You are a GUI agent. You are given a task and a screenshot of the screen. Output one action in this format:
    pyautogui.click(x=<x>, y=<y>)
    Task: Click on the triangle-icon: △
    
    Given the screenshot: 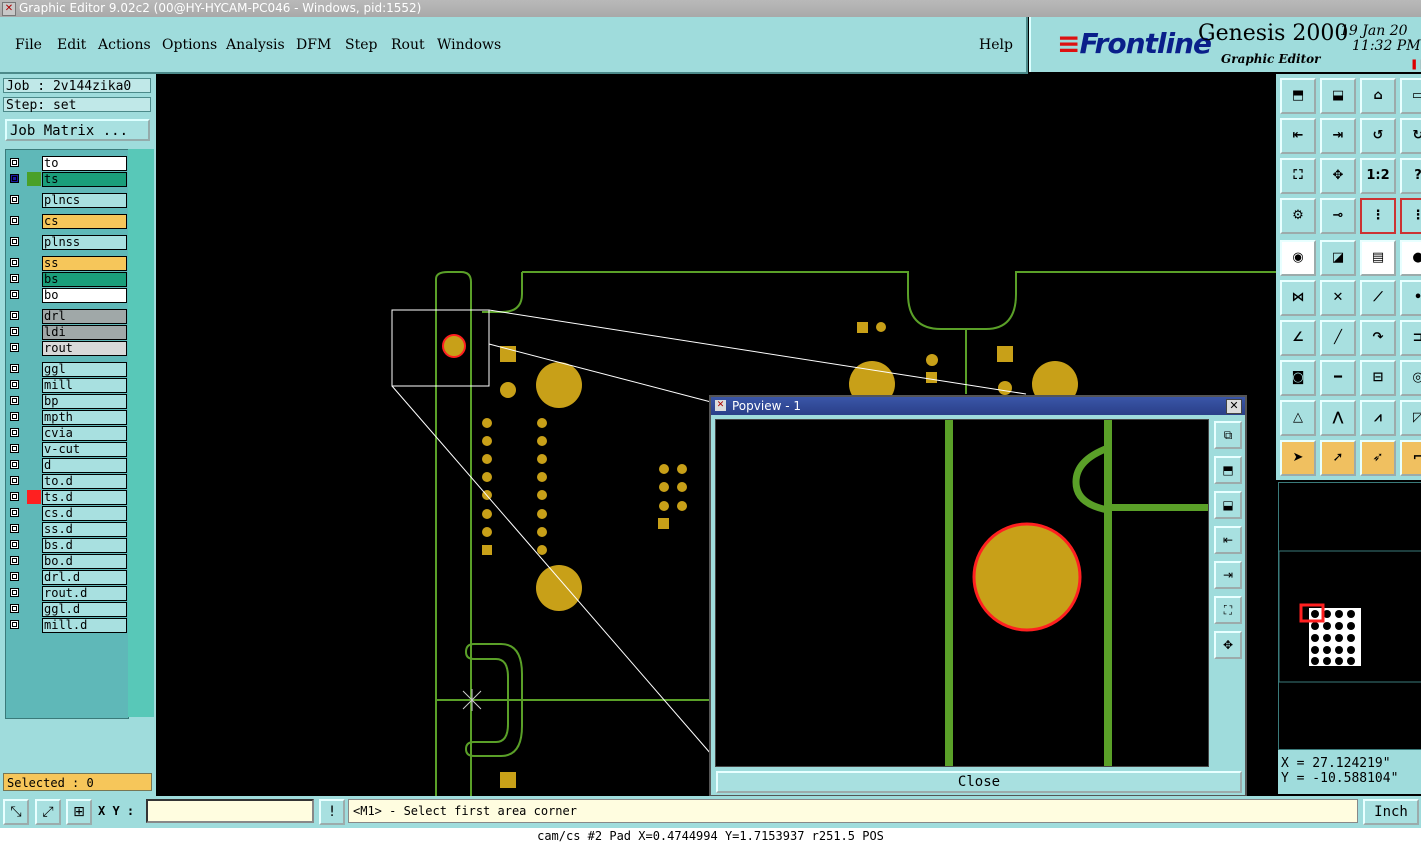 What is the action you would take?
    pyautogui.click(x=1298, y=418)
    